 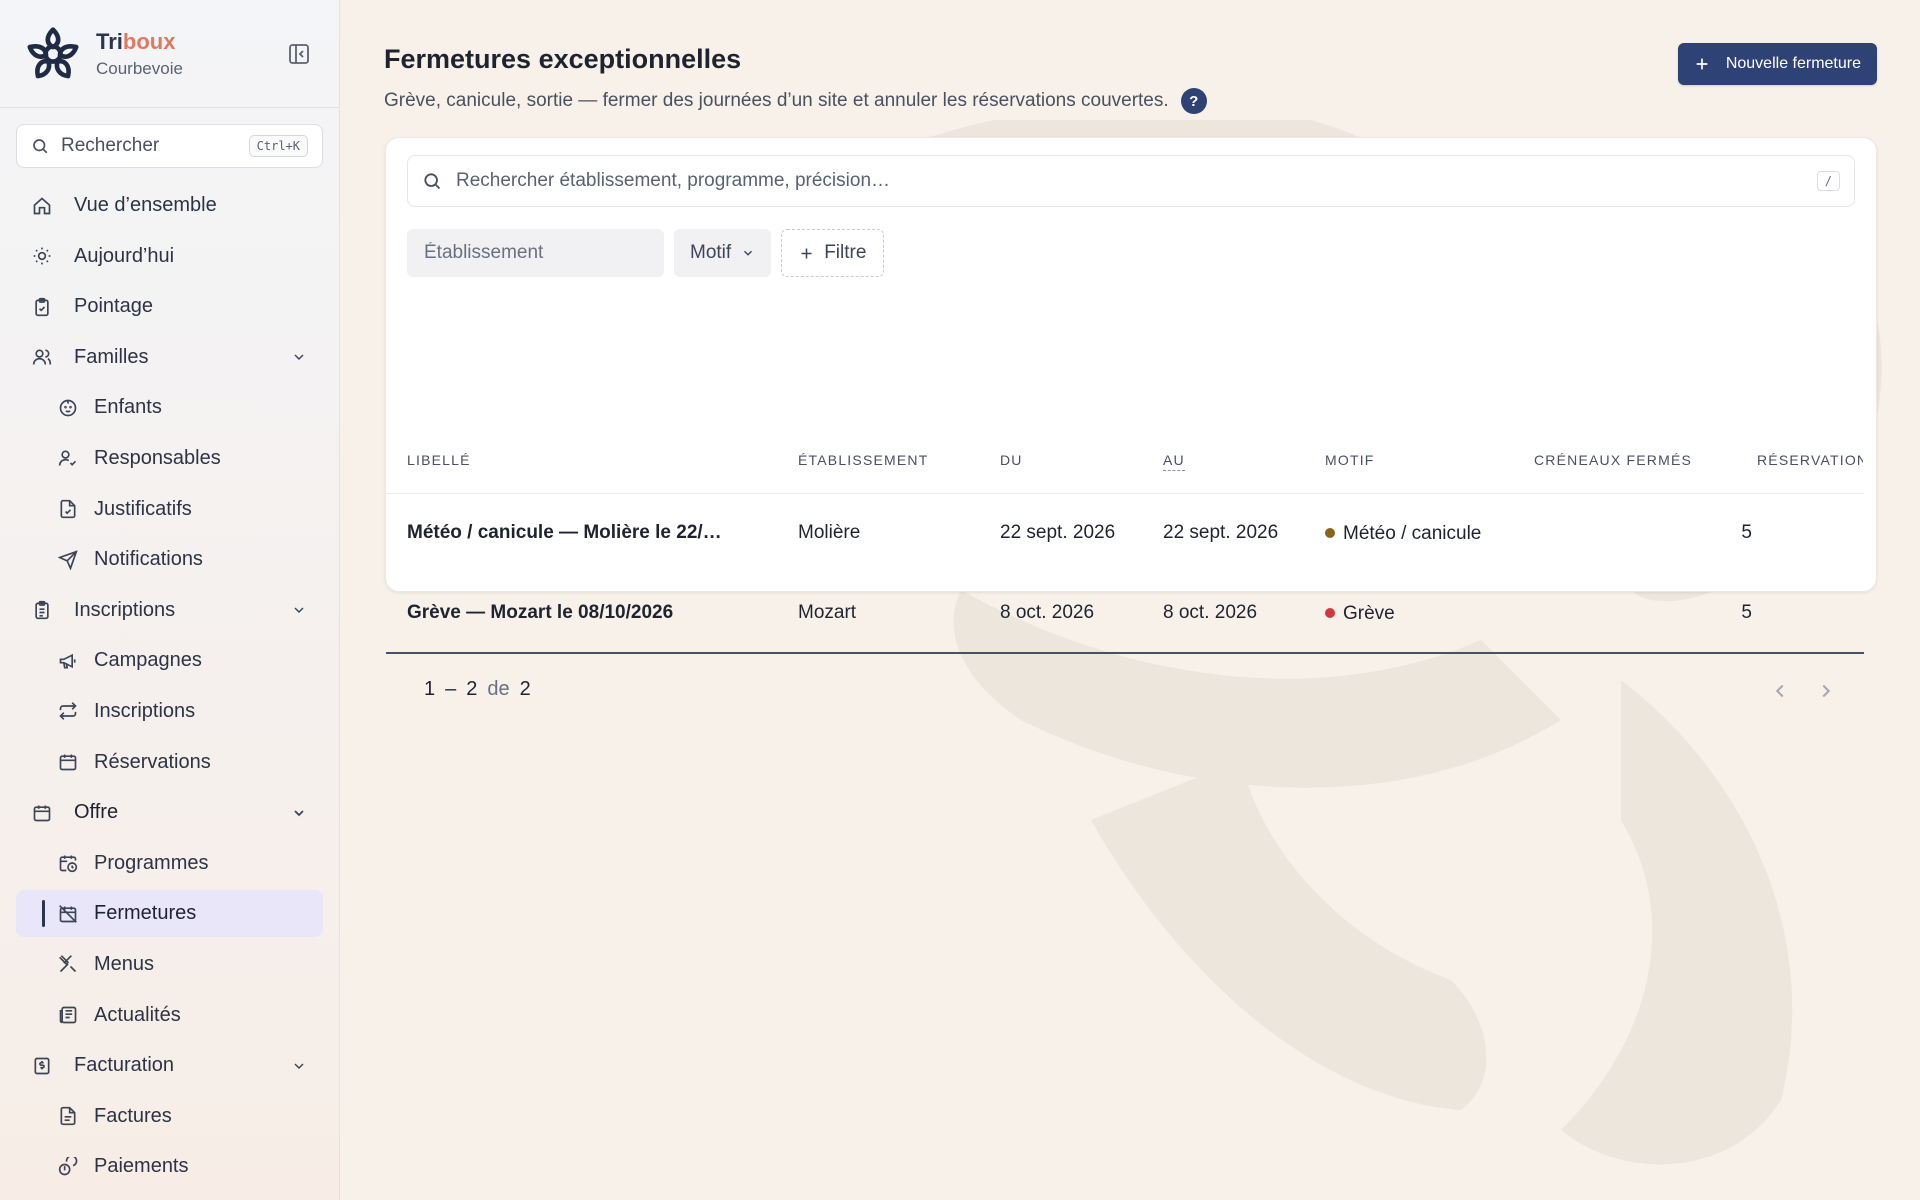 I want to click on motif-status-dot, so click(x=1330, y=533).